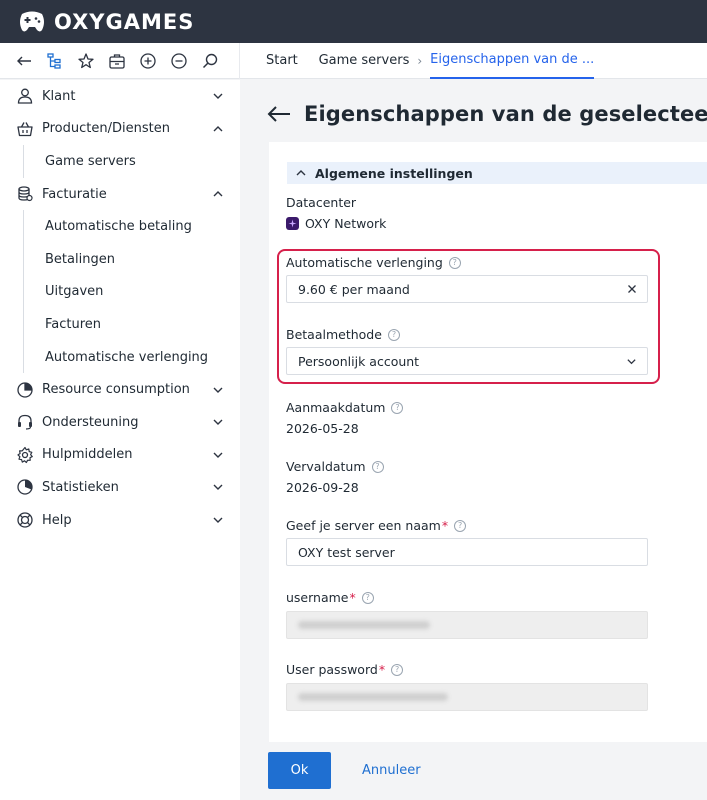 This screenshot has width=707, height=800. Describe the element at coordinates (282, 61) in the screenshot. I see `breadcrumb-start: Start` at that location.